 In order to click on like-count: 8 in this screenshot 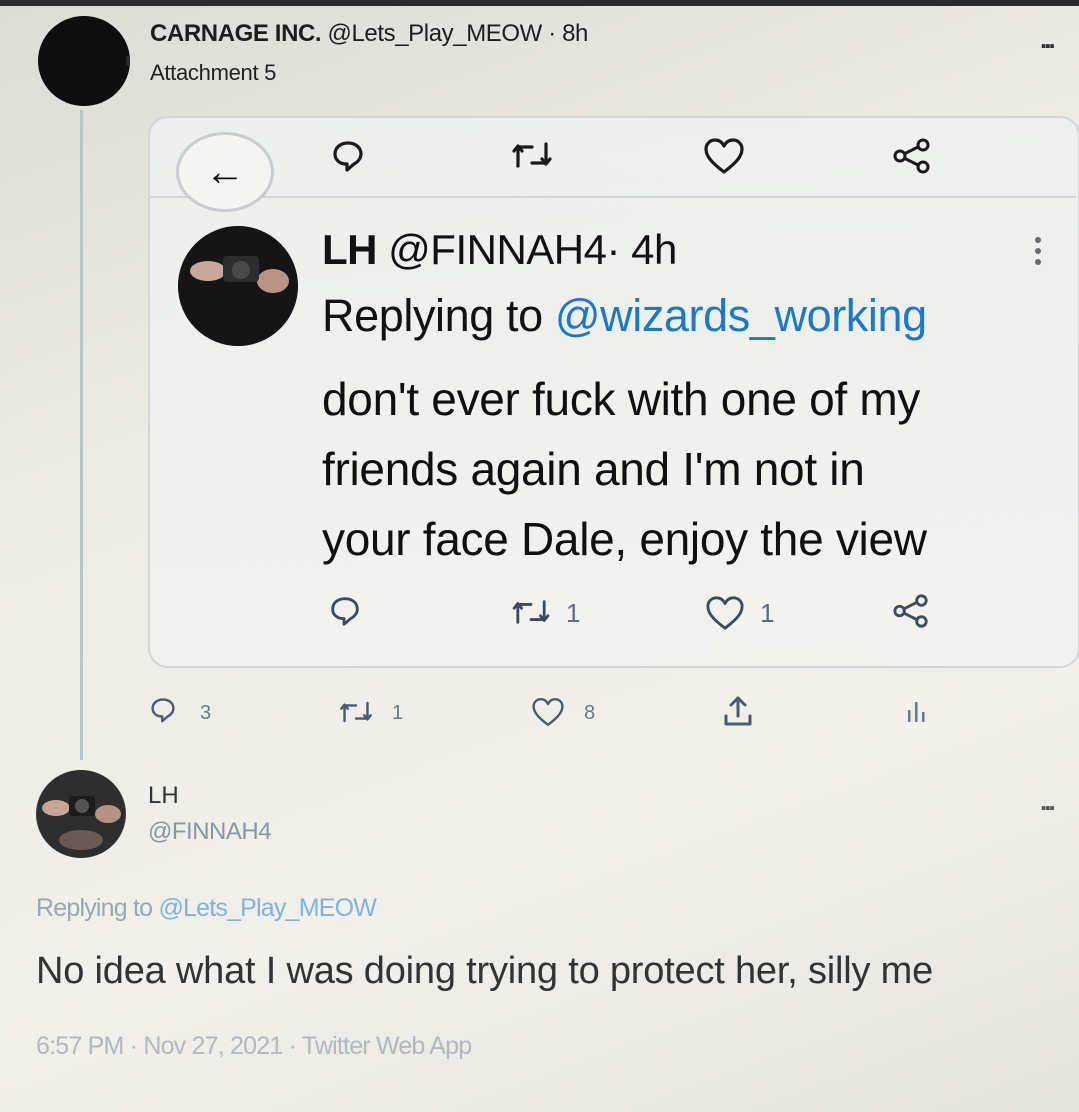, I will do `click(590, 713)`.